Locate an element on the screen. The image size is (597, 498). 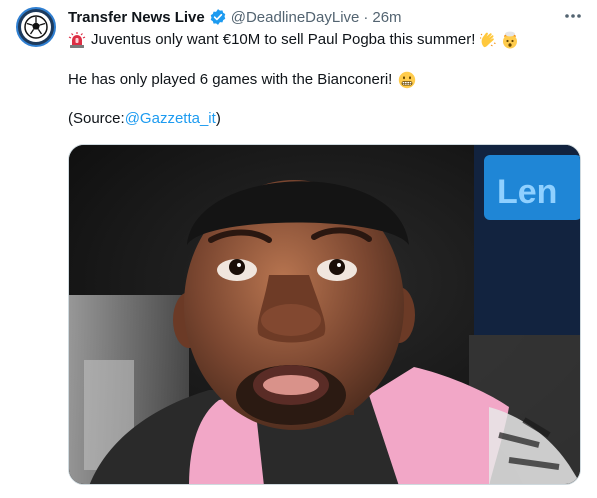
source-mention-link: @Gazzetta_it is located at coordinates (170, 119).